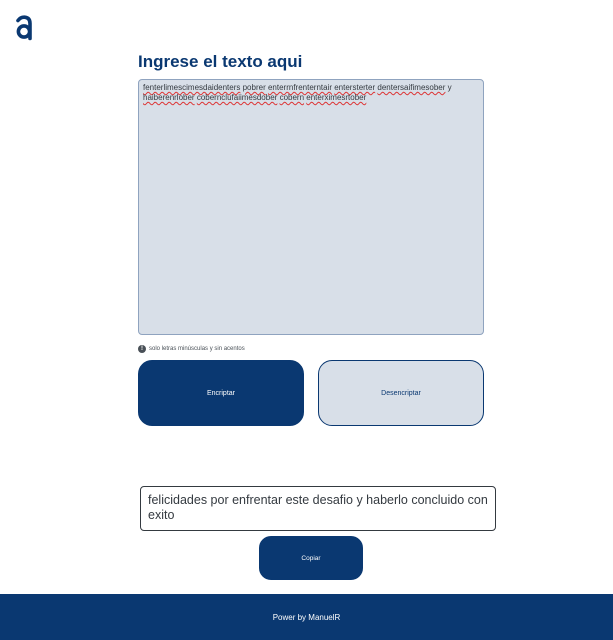 Image resolution: width=613 pixels, height=640 pixels. What do you see at coordinates (24, 28) in the screenshot?
I see `alura-logo-icon` at bounding box center [24, 28].